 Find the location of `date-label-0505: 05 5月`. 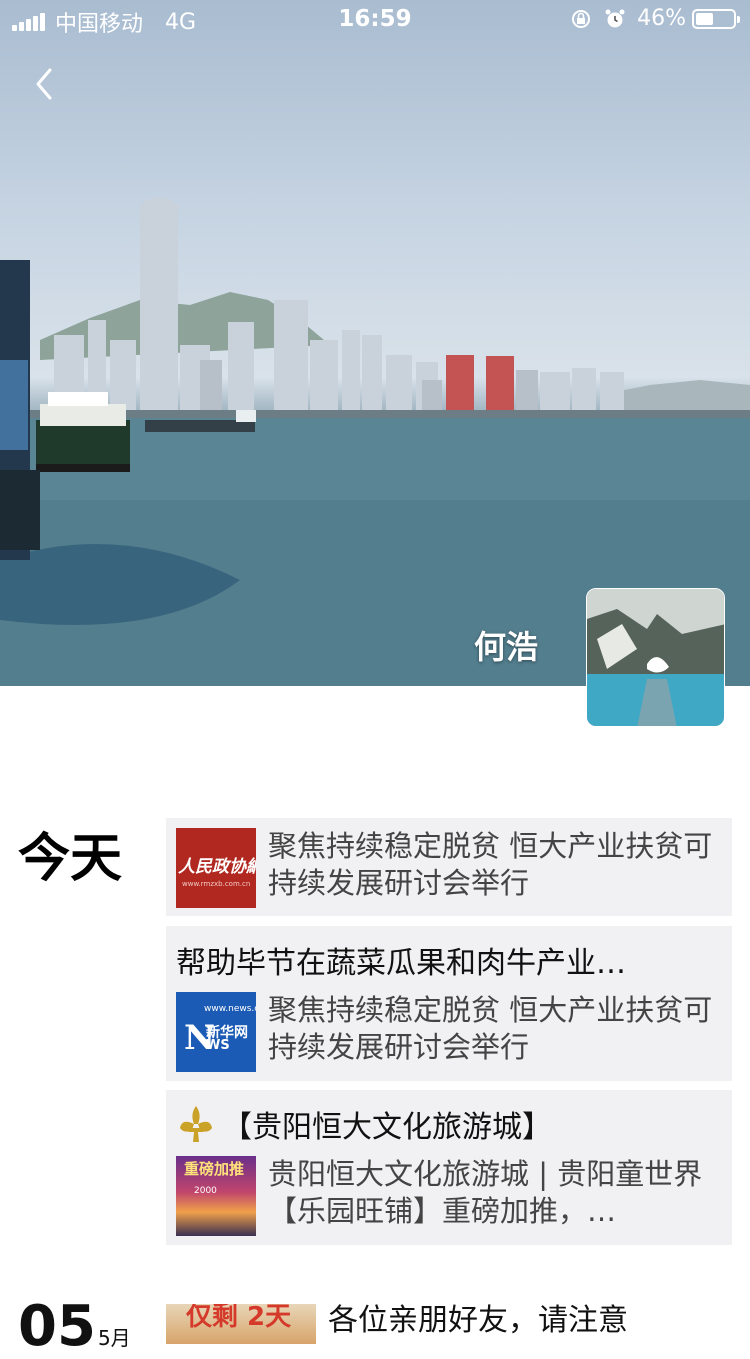

date-label-0505: 05 5月 is located at coordinates (74, 1326).